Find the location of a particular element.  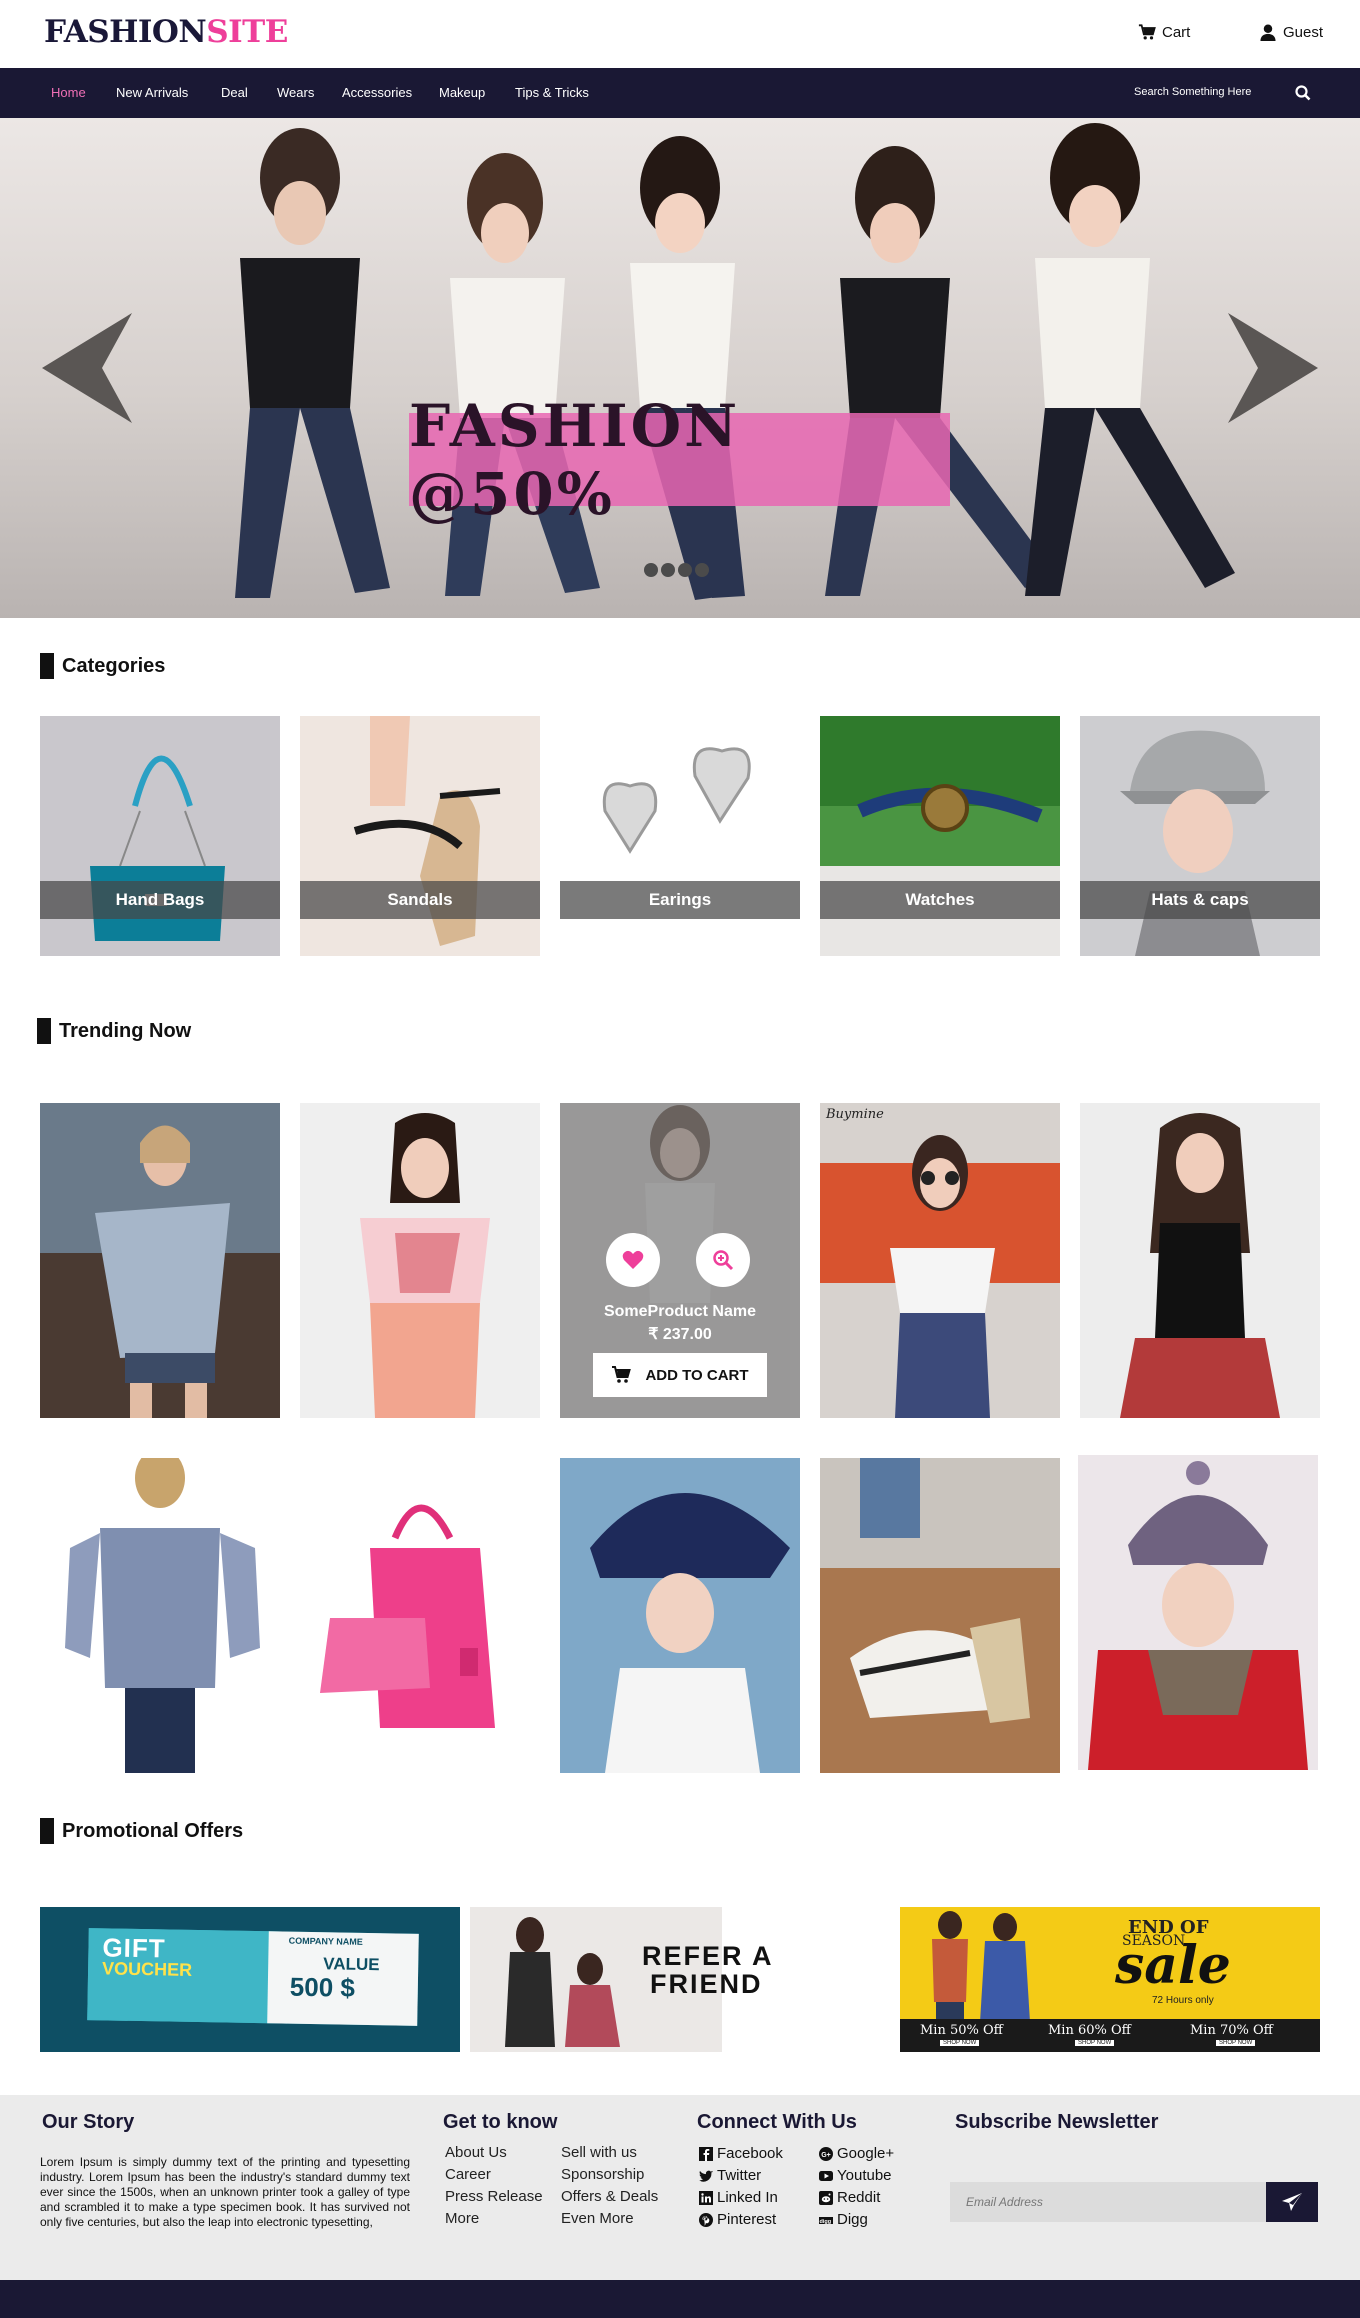

voucher-card: GIFT VOUCHER COMPANY NAME VALUE 500 $ is located at coordinates (253, 1977).